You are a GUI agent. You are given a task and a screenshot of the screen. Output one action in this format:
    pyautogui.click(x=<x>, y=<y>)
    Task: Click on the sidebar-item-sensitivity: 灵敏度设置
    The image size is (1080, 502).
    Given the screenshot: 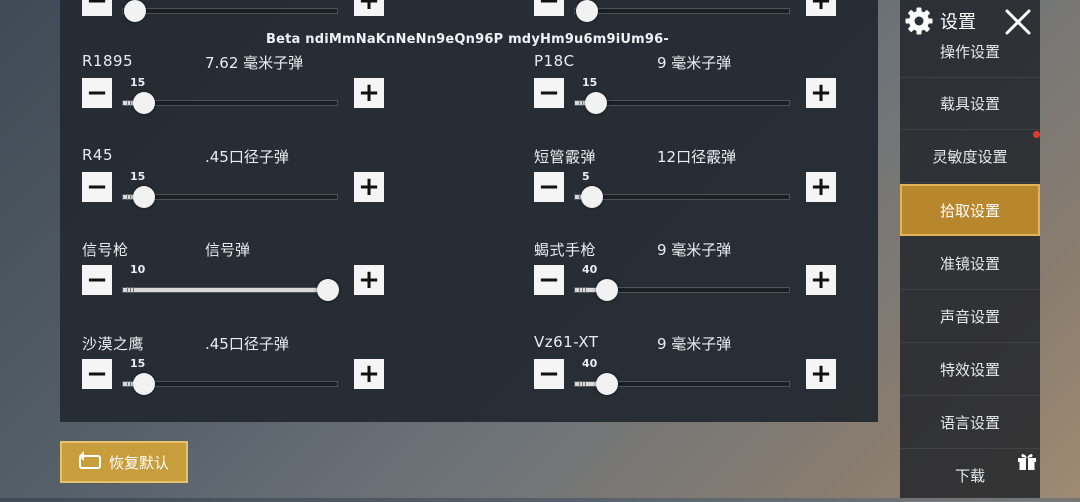 What is the action you would take?
    pyautogui.click(x=970, y=157)
    